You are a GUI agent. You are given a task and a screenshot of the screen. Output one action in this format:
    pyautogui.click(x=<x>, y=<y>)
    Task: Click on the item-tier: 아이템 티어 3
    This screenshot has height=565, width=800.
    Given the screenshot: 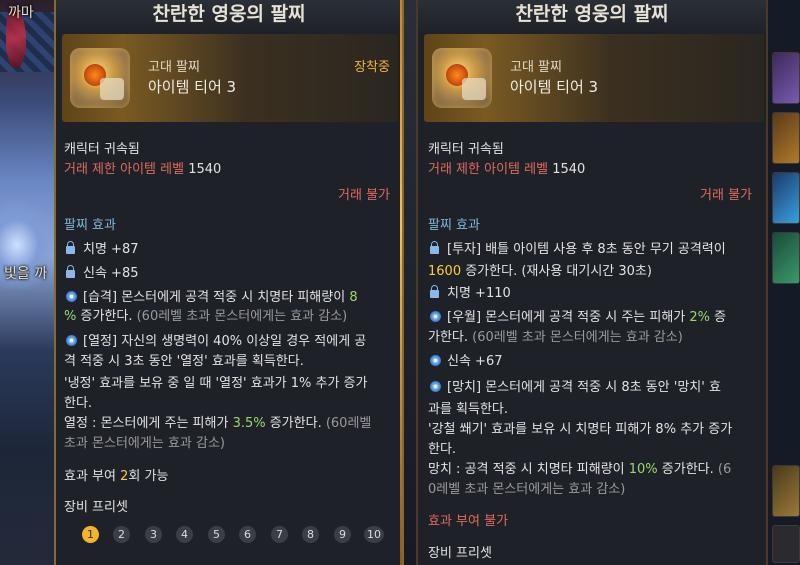 What is the action you would take?
    pyautogui.click(x=192, y=87)
    